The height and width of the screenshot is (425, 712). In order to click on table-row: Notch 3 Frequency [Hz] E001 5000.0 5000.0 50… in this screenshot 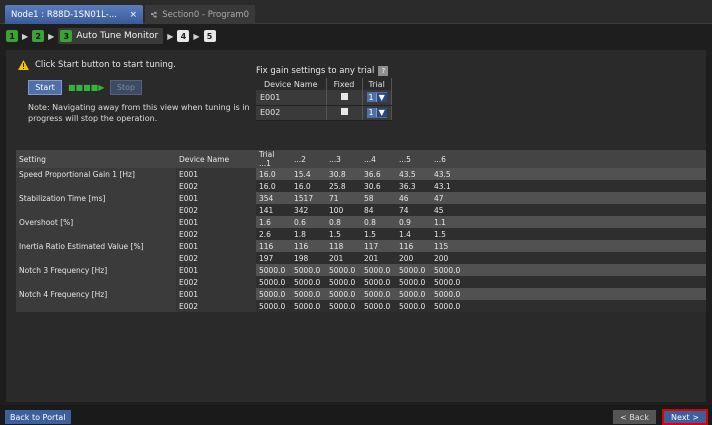, I will do `click(361, 270)`.